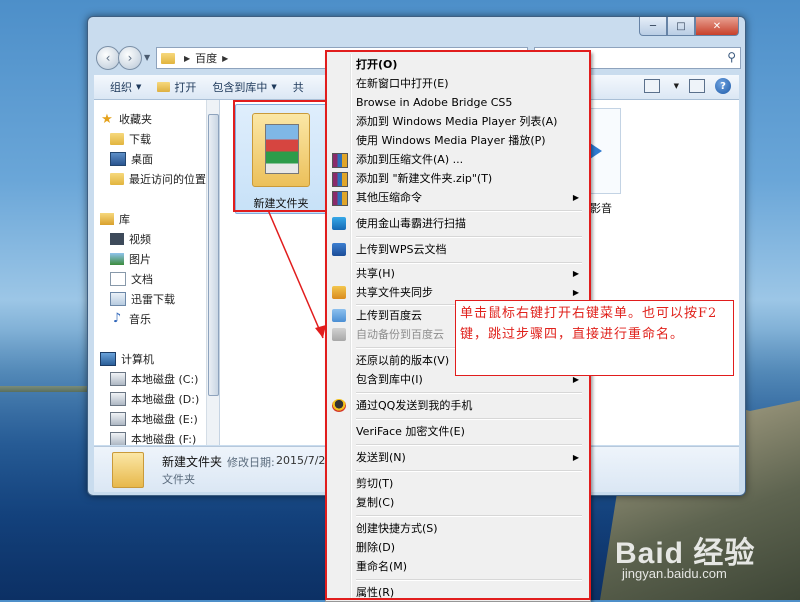  What do you see at coordinates (108, 58) in the screenshot?
I see `back-button: ‹` at bounding box center [108, 58].